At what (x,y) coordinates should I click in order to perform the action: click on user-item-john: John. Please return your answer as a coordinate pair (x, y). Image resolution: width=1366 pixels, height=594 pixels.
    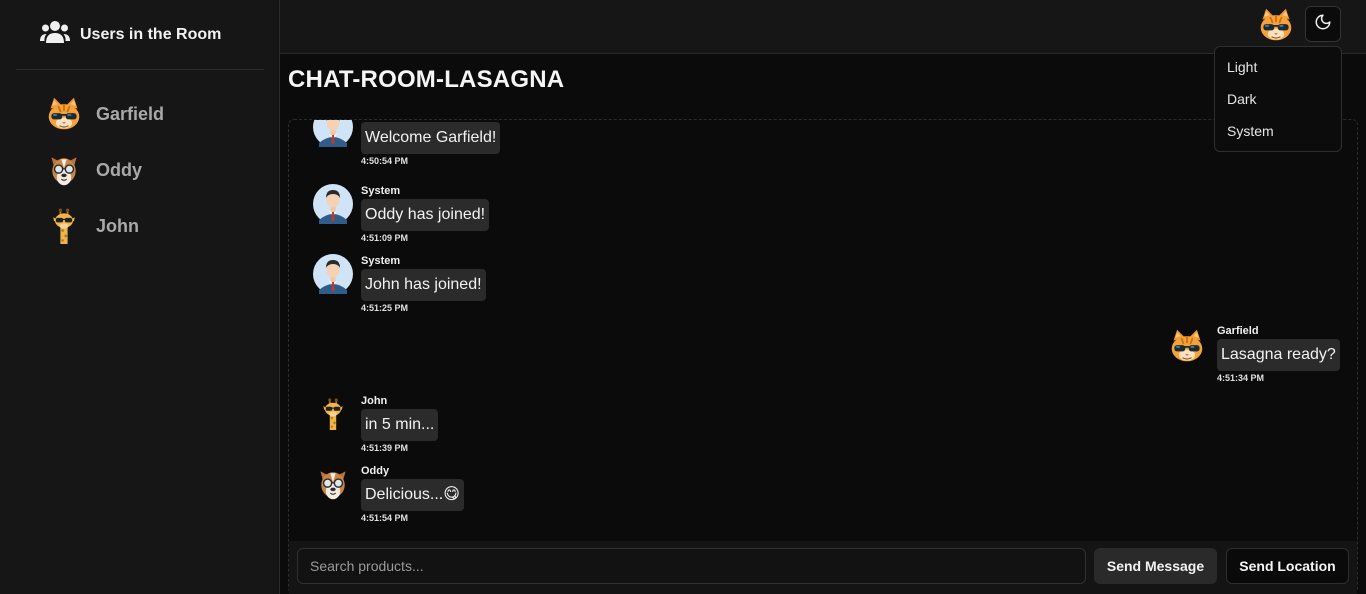
    Looking at the image, I should click on (105, 226).